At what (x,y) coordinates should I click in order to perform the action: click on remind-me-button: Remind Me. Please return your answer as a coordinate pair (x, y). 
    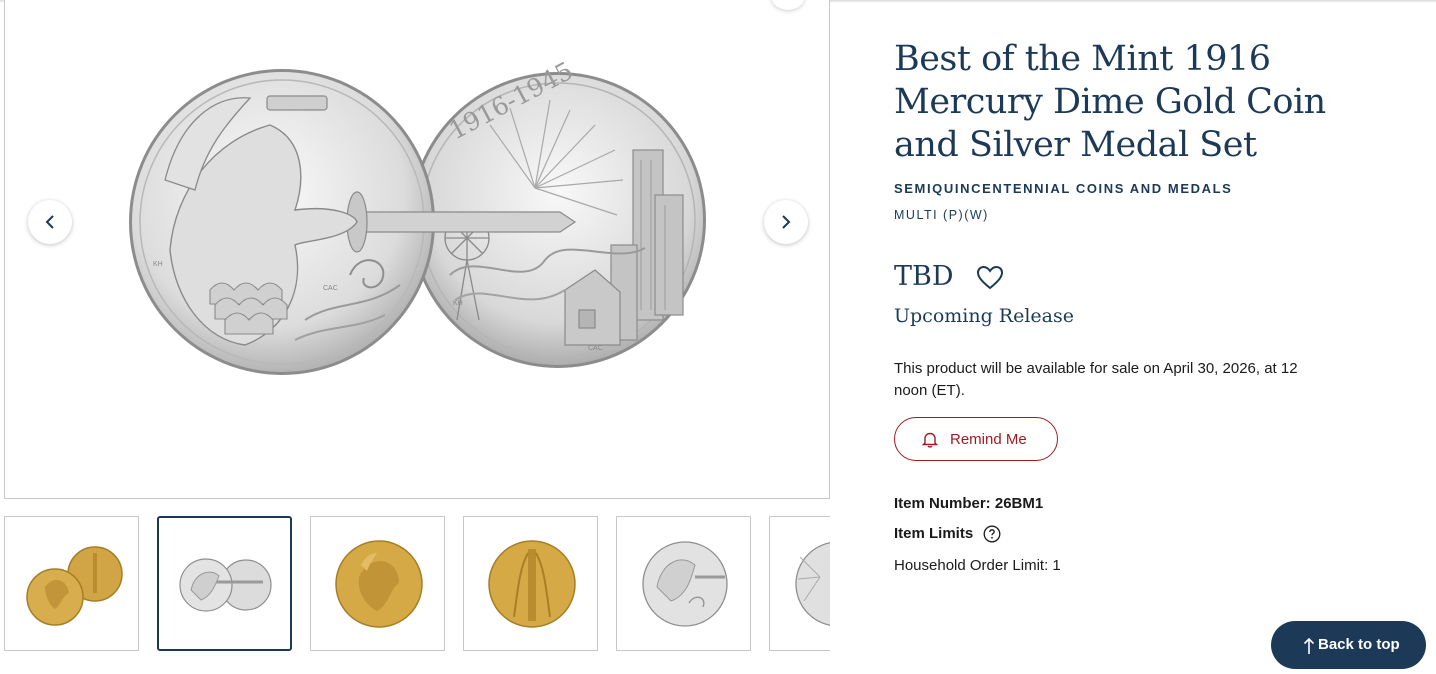
    Looking at the image, I should click on (976, 439).